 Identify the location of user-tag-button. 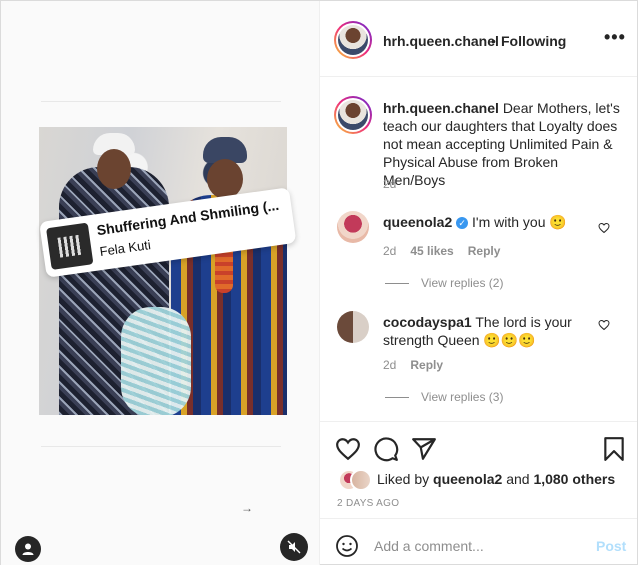
(28, 549).